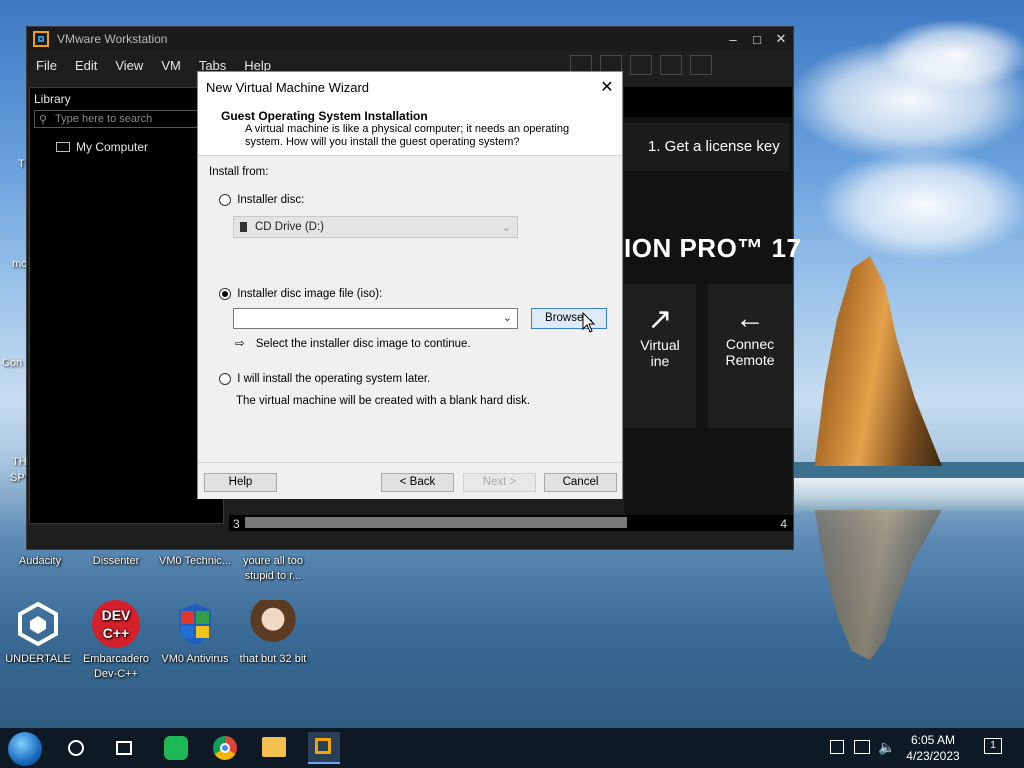 This screenshot has height=768, width=1024. I want to click on clock: 6:05 AM 4/23/2023, so click(933, 748).